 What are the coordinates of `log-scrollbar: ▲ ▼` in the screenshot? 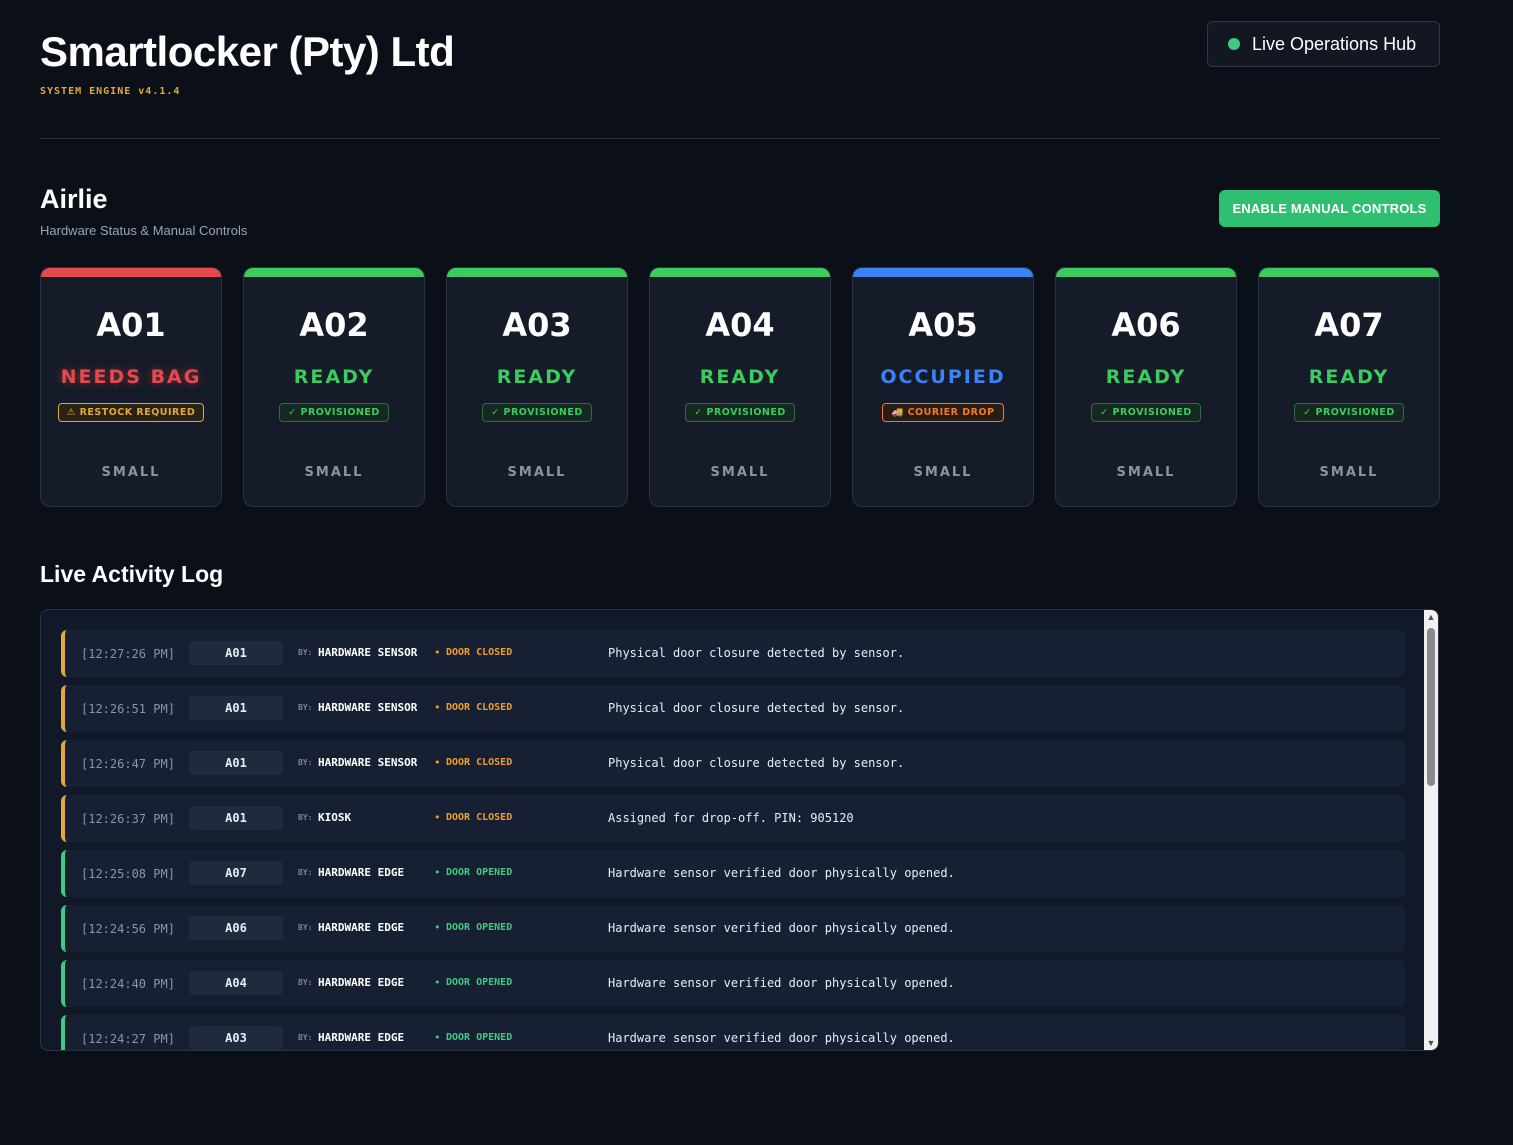 It's located at (1431, 830).